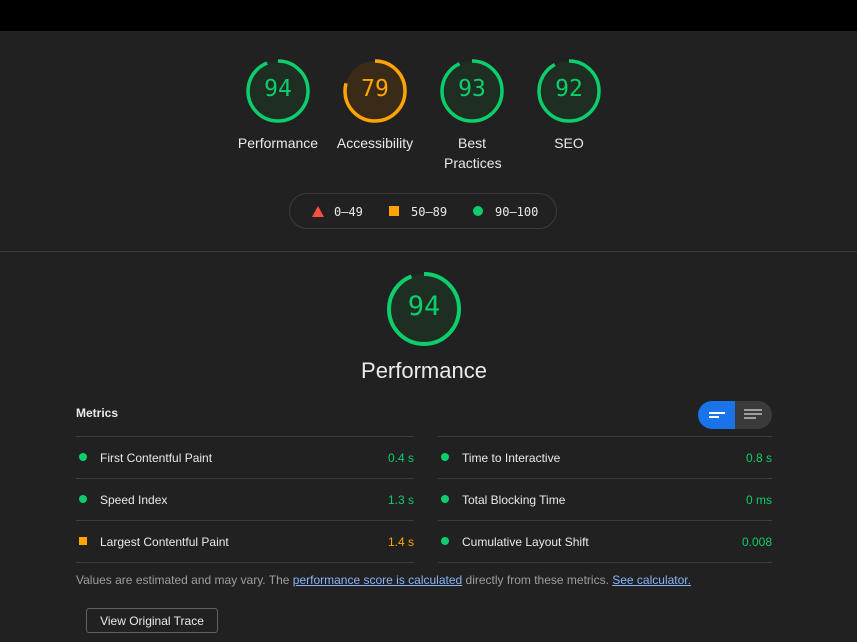 This screenshot has width=857, height=642. Describe the element at coordinates (472, 89) in the screenshot. I see `gauge-score: 93` at that location.